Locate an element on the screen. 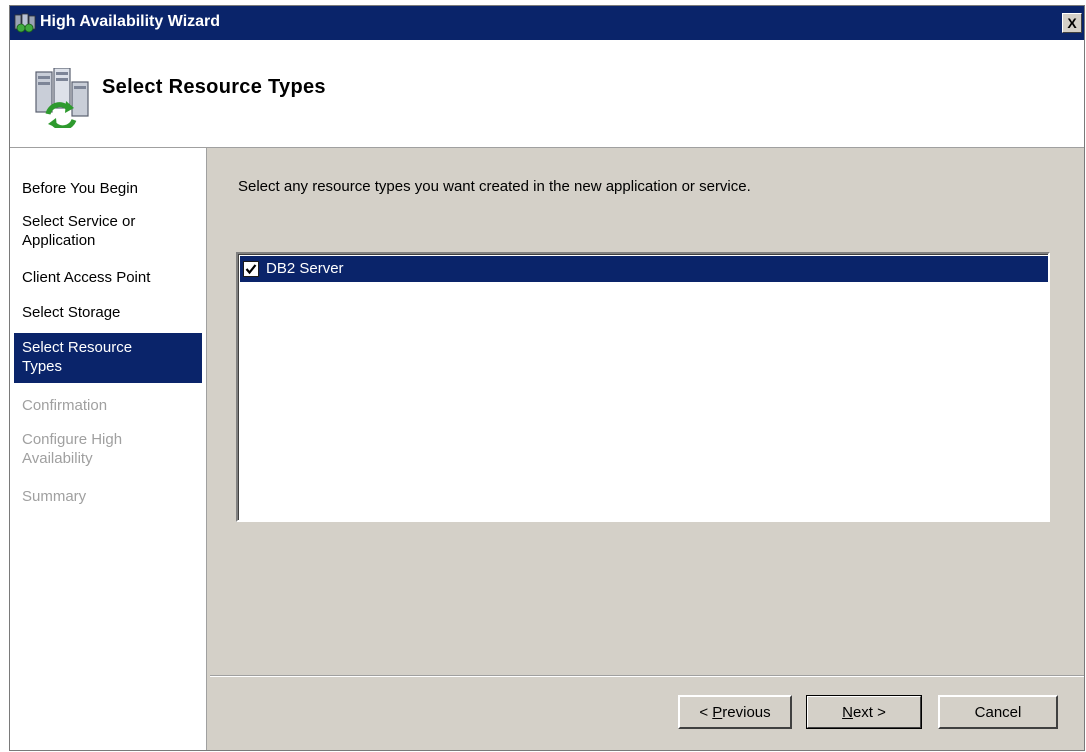 This screenshot has width=1086, height=752. step-before-you-begin: Before You Begin is located at coordinates (108, 188).